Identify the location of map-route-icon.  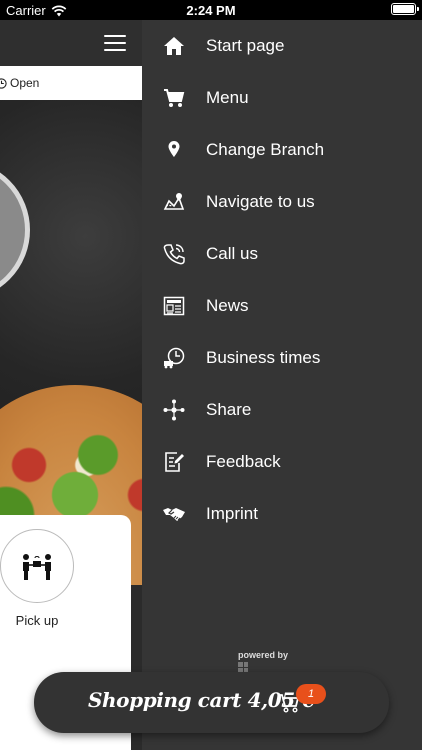
(174, 202).